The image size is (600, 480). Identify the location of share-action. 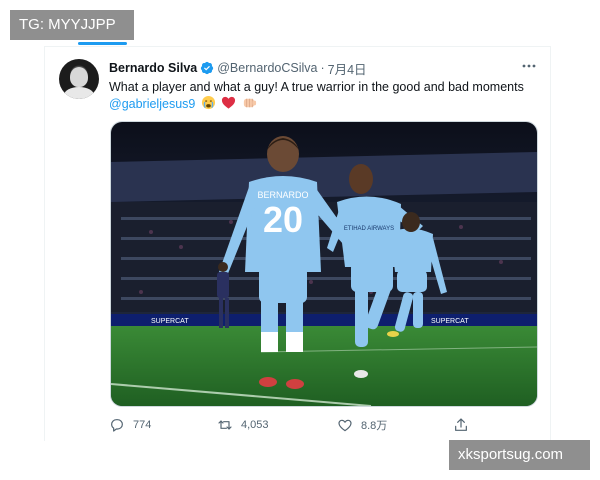
(461, 425).